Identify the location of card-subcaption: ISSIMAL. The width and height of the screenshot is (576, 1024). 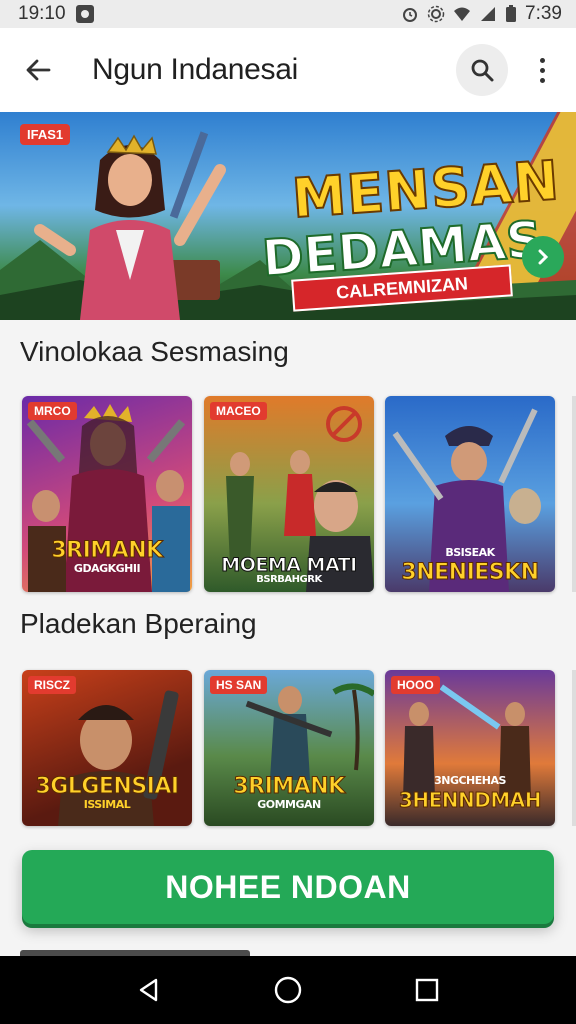
(107, 804).